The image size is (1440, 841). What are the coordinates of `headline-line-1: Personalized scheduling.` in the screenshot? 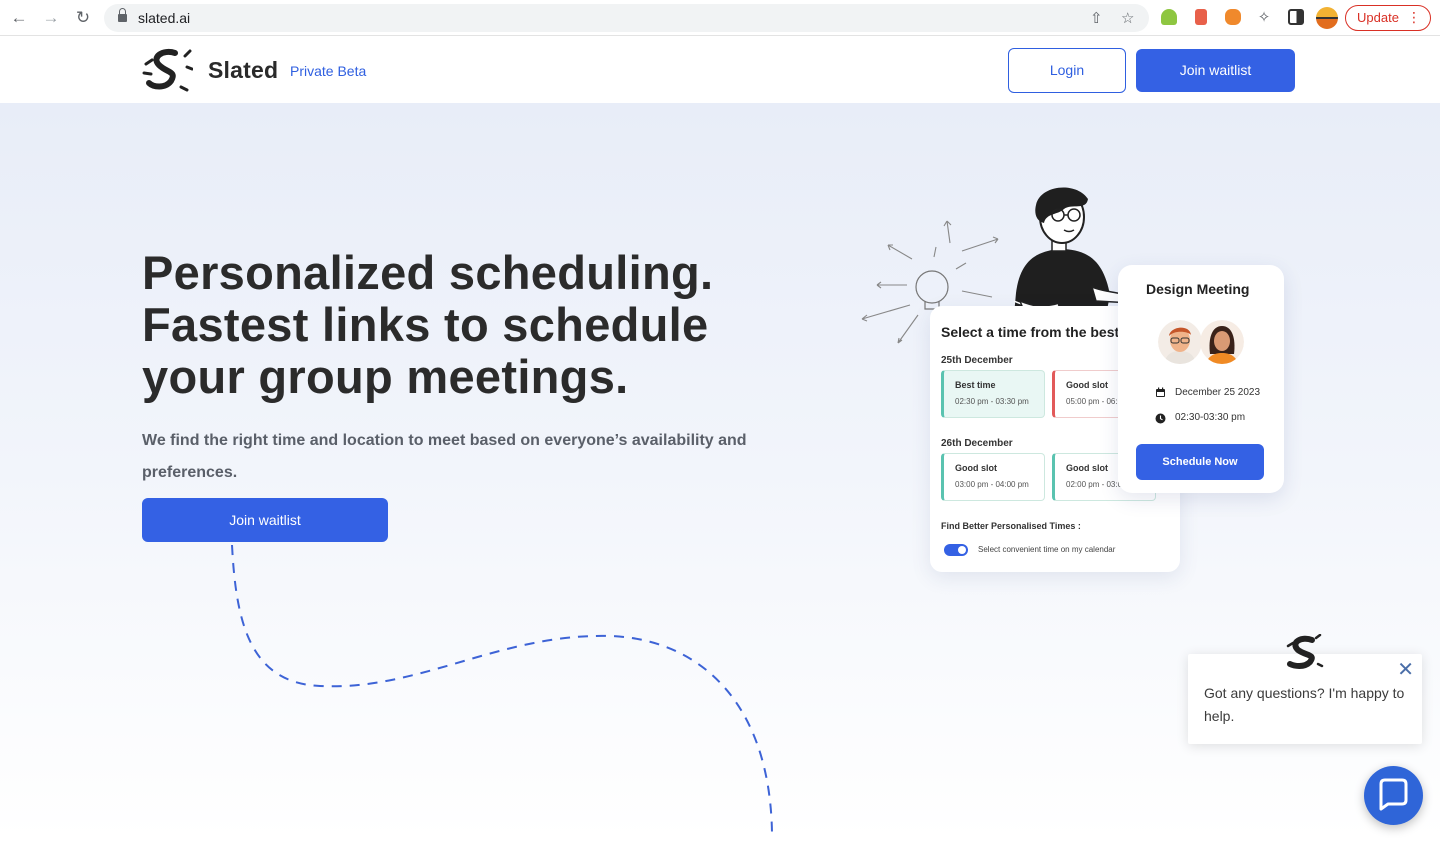 It's located at (428, 272).